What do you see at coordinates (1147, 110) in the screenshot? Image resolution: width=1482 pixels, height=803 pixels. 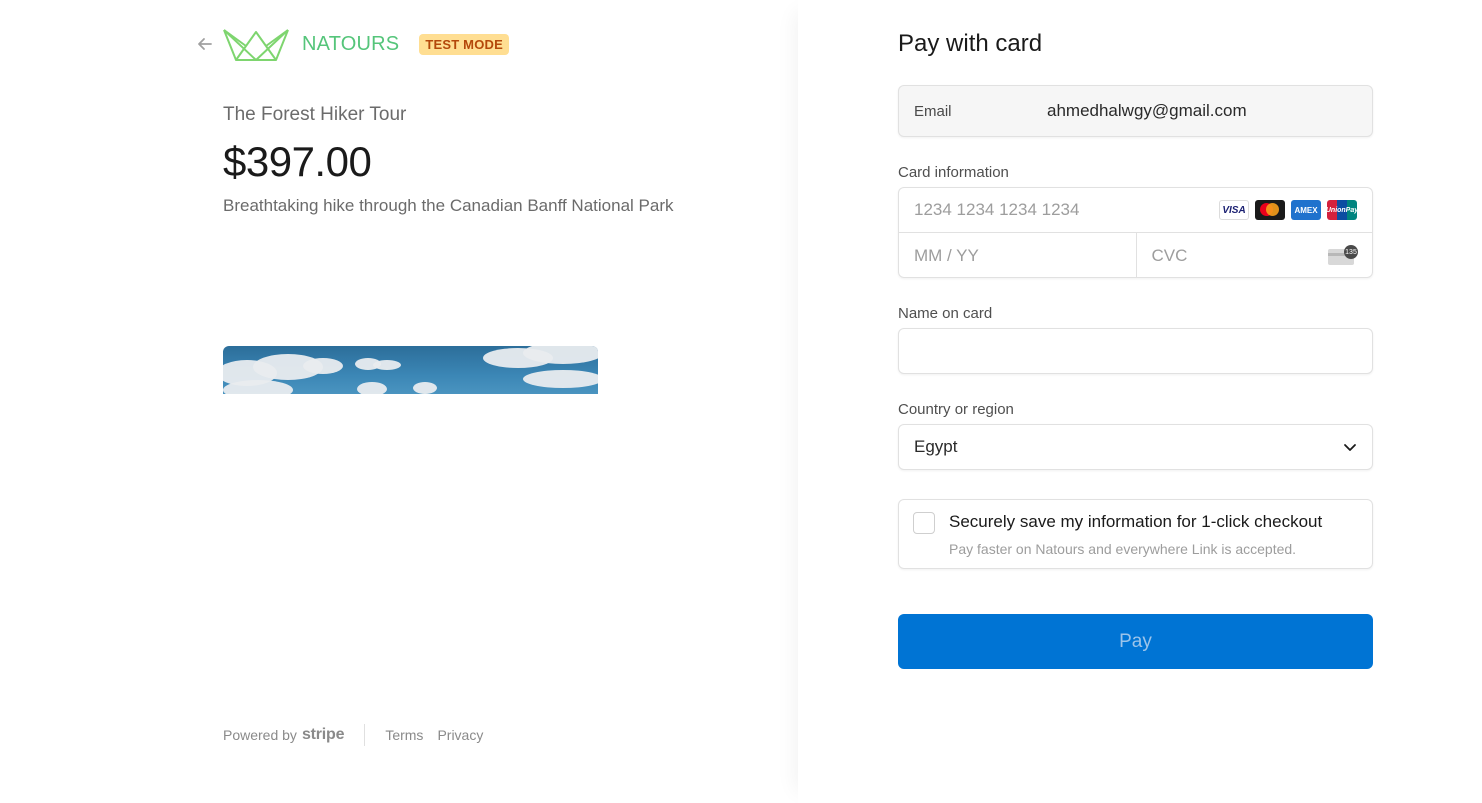 I see `email-value: ahmedhalwgy@gmail.com` at bounding box center [1147, 110].